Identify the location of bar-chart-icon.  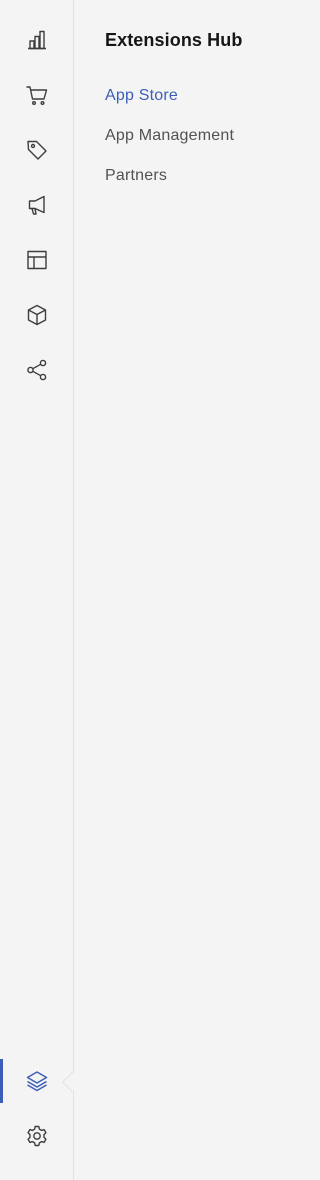
(37, 40).